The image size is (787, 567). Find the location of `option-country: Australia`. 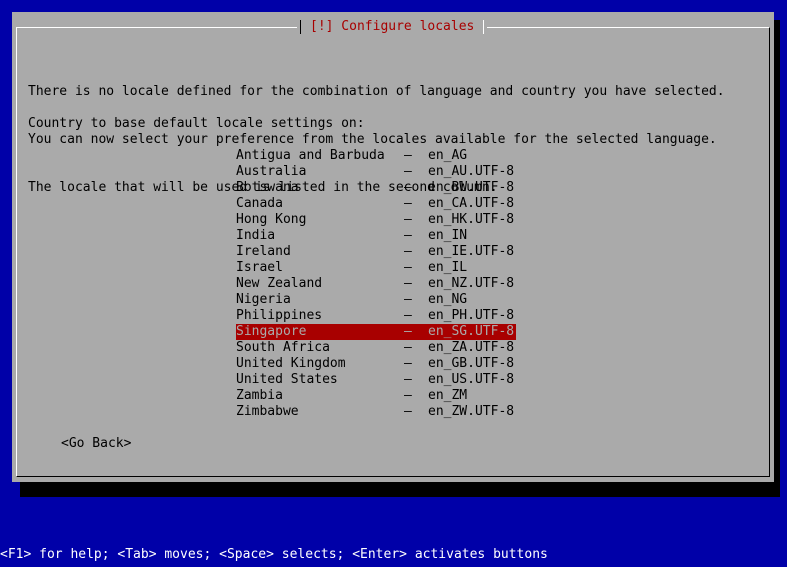

option-country: Australia is located at coordinates (271, 171).